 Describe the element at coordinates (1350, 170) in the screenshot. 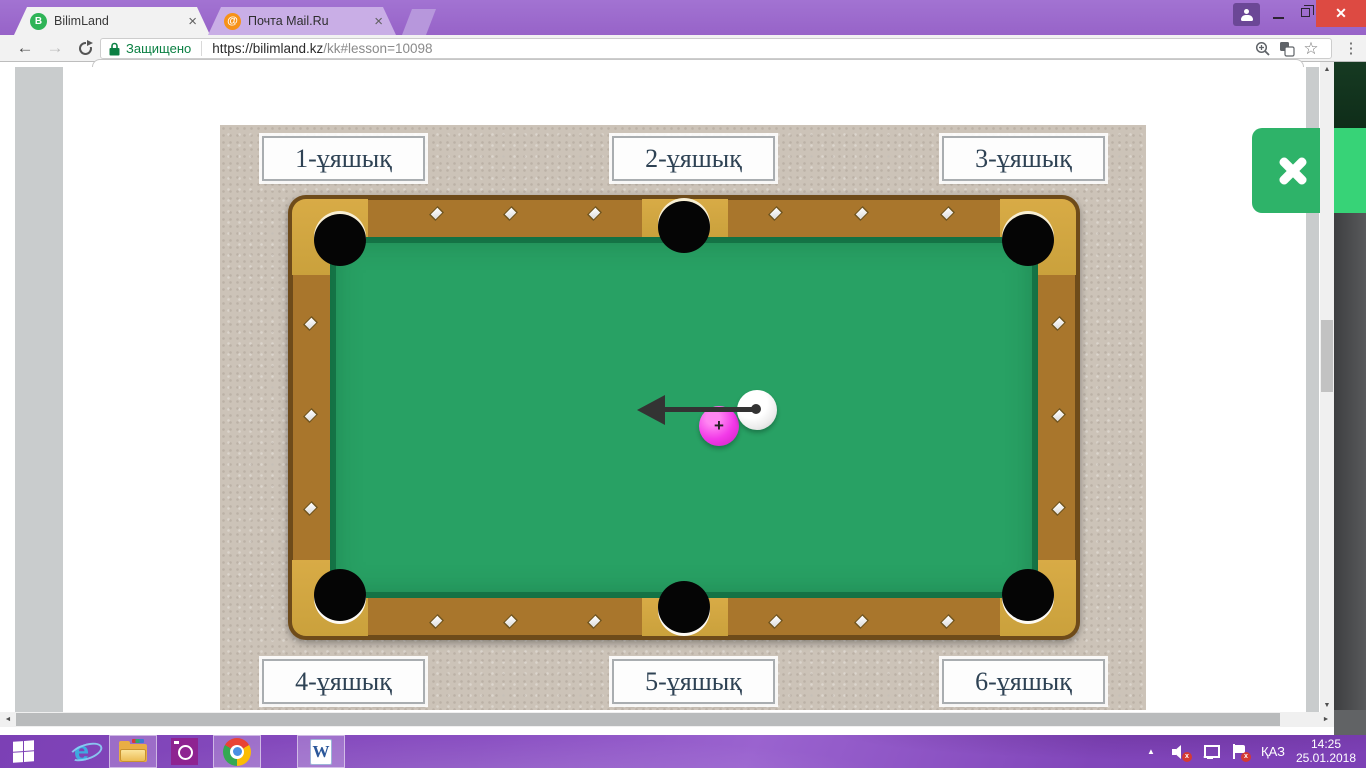

I see `side-panel-green` at that location.